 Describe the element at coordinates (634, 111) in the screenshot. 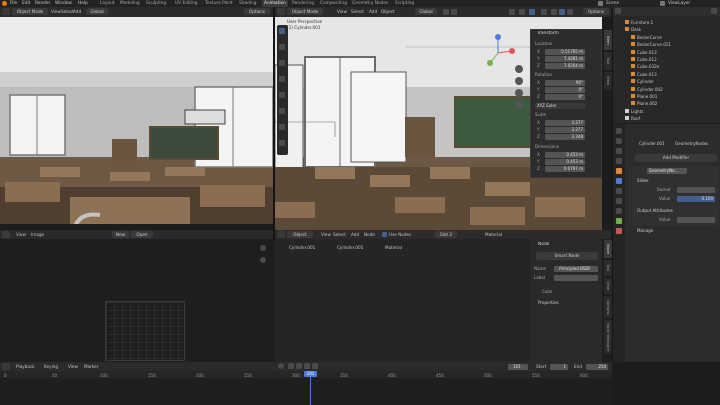

I see `outliner-item: Lights` at that location.